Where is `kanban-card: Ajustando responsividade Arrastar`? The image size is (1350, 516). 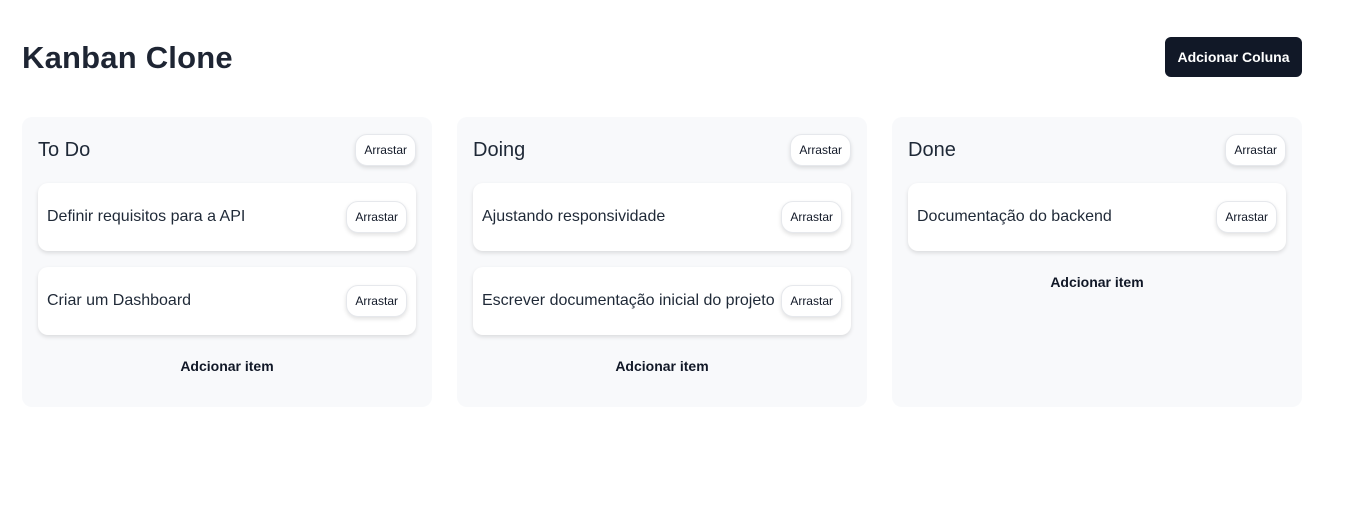
kanban-card: Ajustando responsividade Arrastar is located at coordinates (662, 217).